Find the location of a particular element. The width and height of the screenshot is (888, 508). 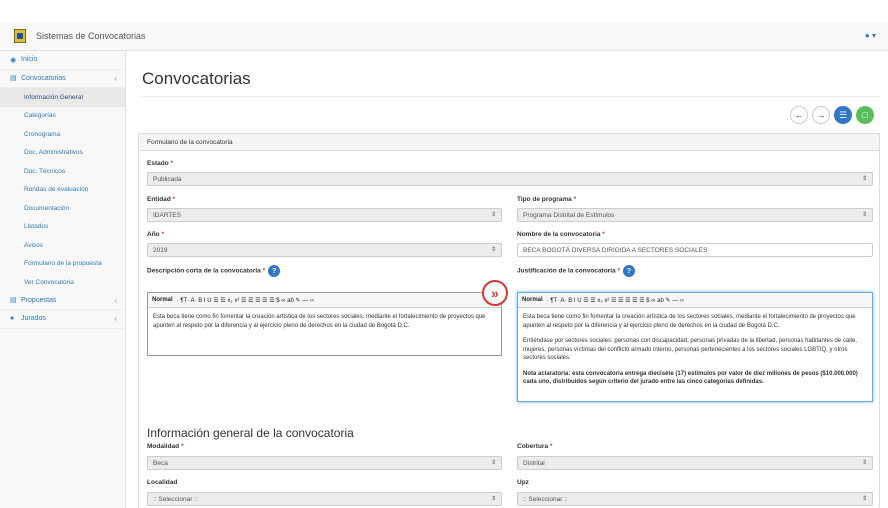

entidad-select: IDARTES ⇕ is located at coordinates (324, 215).